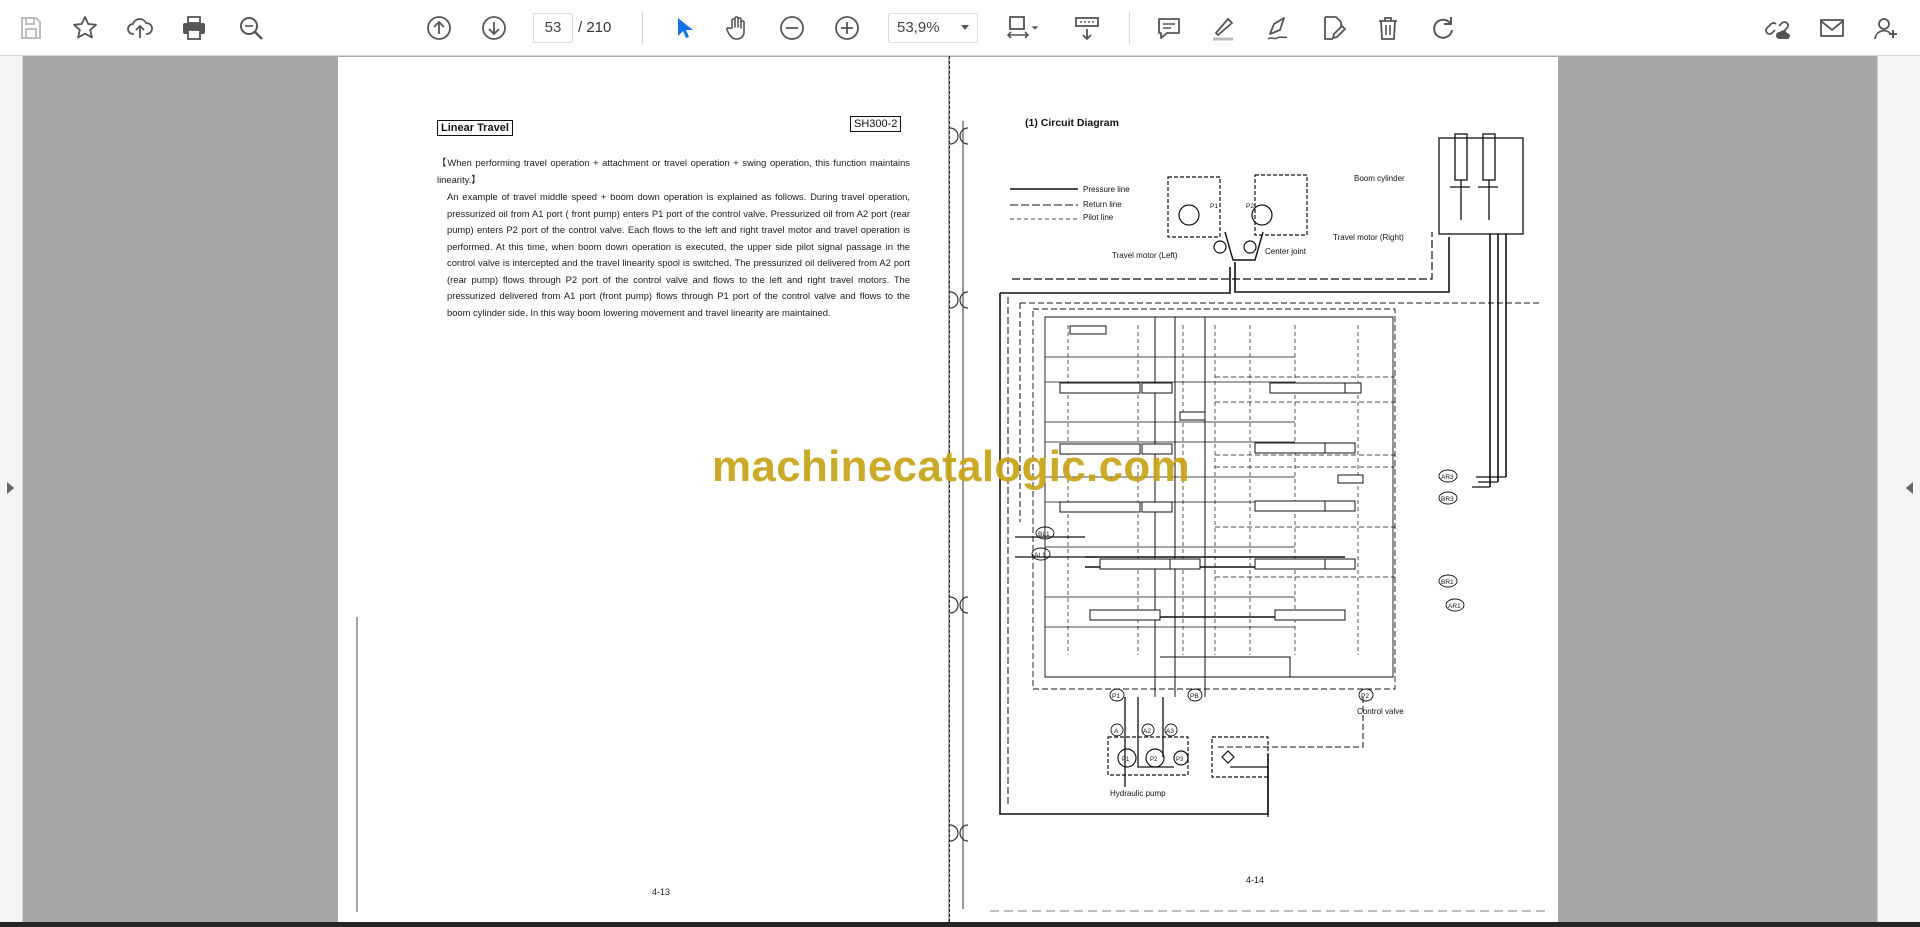 The width and height of the screenshot is (1920, 927). I want to click on port-br1: BR1, so click(1447, 582).